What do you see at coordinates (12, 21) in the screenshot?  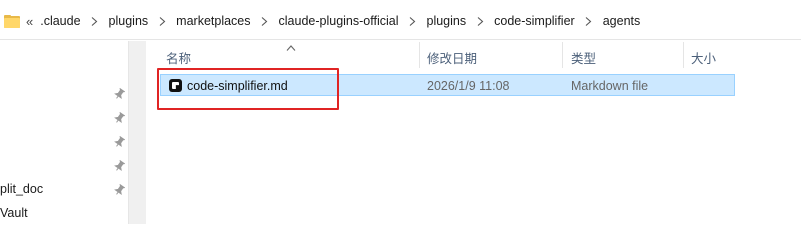 I see `folder-icon` at bounding box center [12, 21].